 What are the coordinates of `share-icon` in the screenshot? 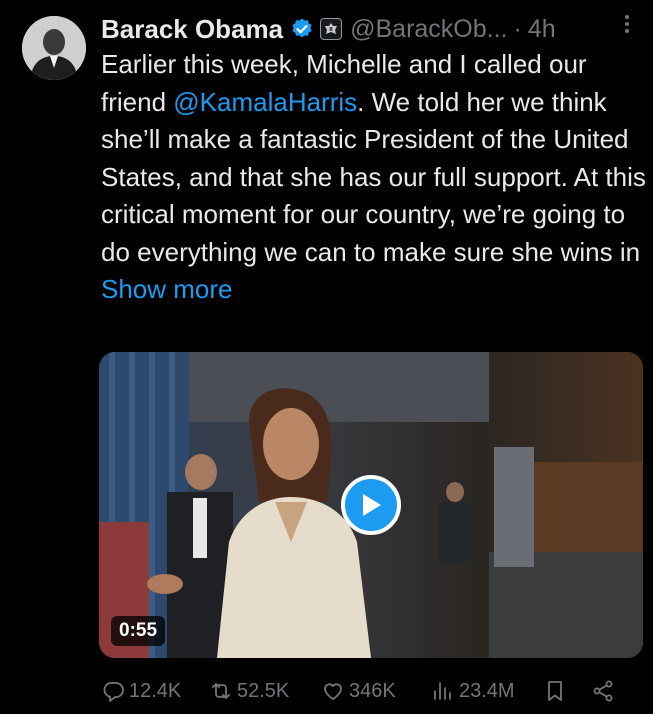 It's located at (603, 691).